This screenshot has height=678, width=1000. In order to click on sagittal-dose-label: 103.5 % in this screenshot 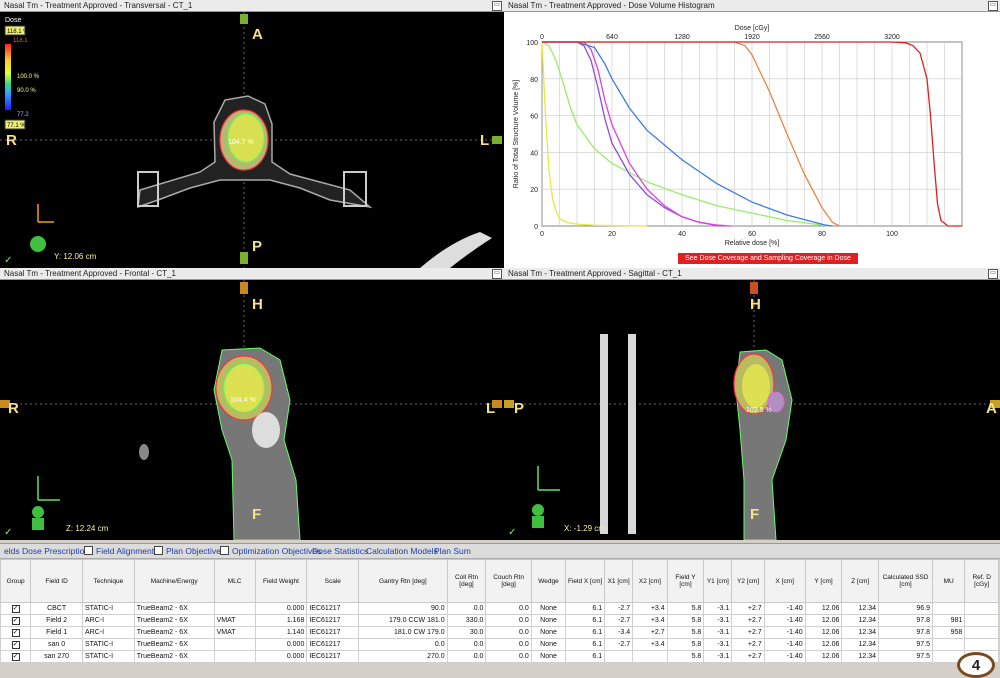, I will do `click(759, 410)`.